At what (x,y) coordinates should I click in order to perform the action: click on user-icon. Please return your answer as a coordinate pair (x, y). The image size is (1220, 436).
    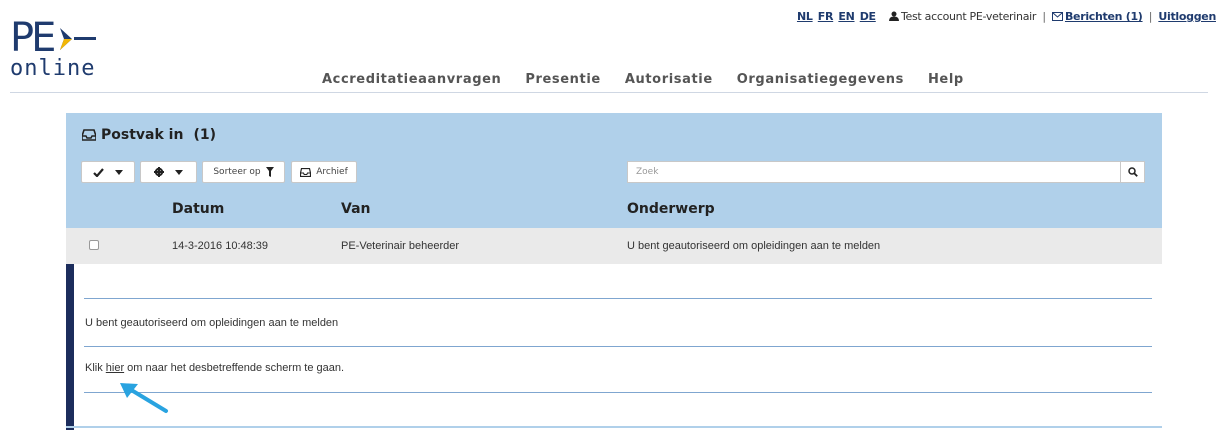
    Looking at the image, I should click on (893, 16).